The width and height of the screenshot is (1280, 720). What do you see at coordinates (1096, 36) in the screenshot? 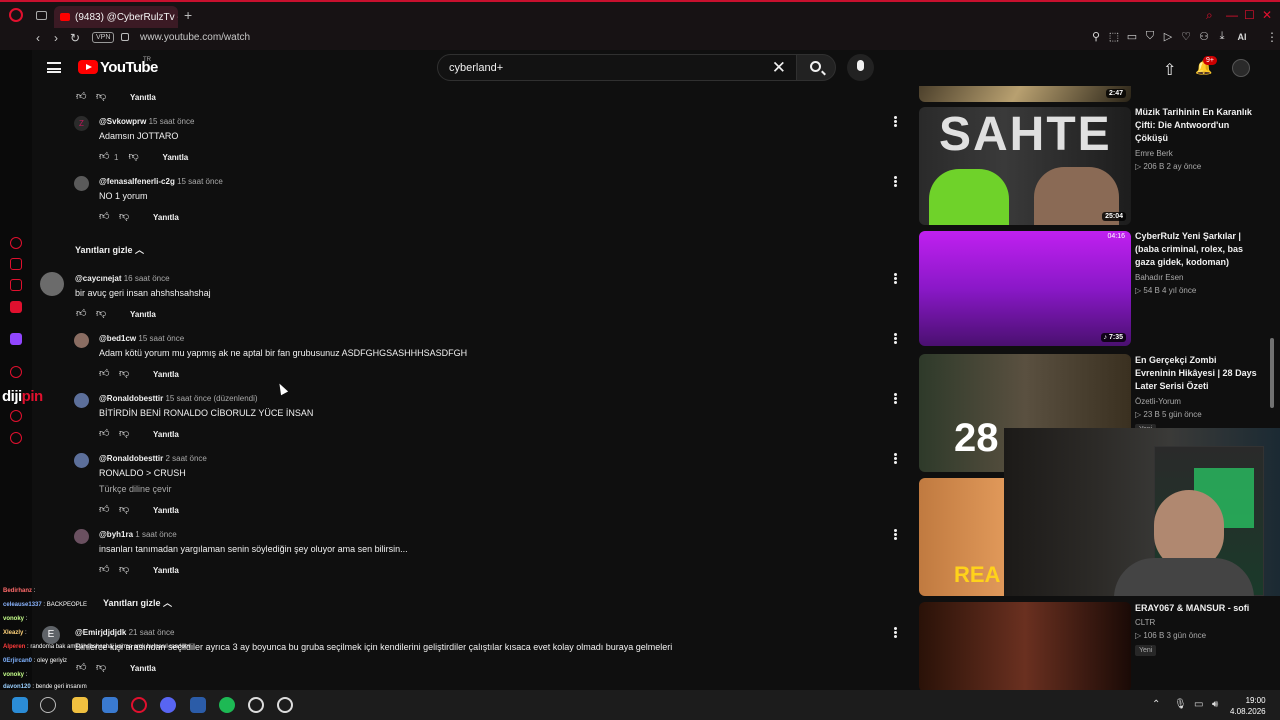
I see `pin-icon: ⚲` at bounding box center [1096, 36].